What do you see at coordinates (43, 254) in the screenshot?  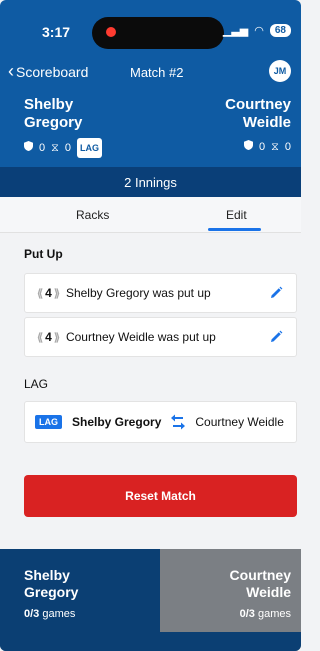 I see `put-up-title: Put Up` at bounding box center [43, 254].